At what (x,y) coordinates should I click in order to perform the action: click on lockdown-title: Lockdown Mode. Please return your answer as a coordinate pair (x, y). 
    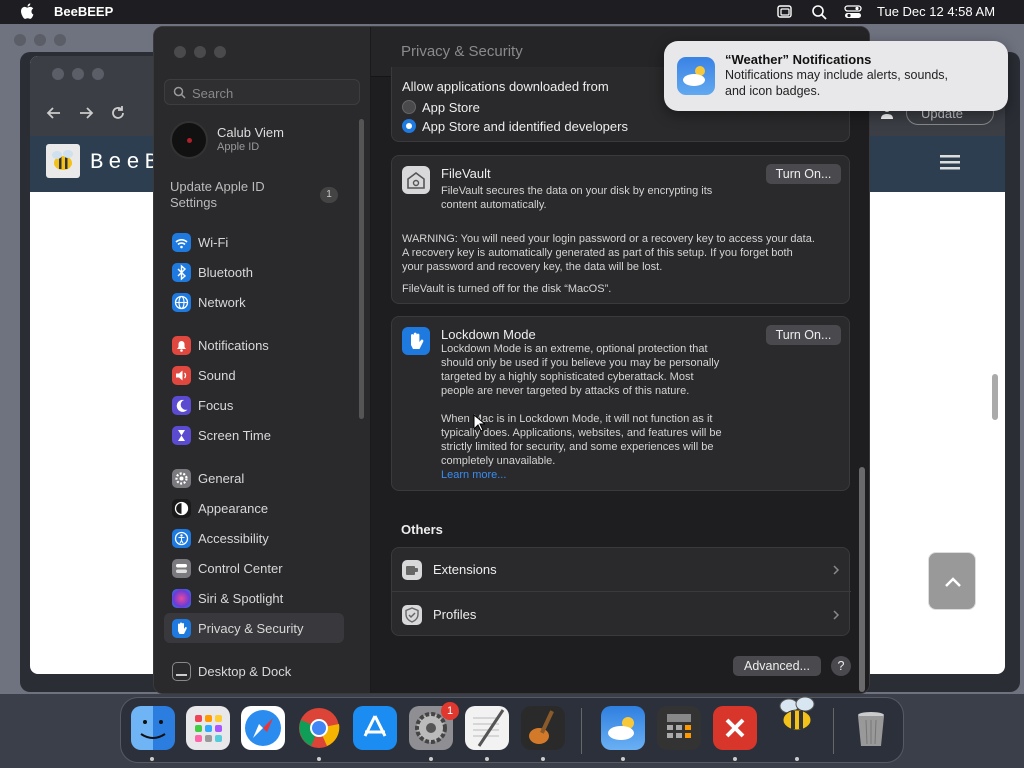
    Looking at the image, I should click on (488, 334).